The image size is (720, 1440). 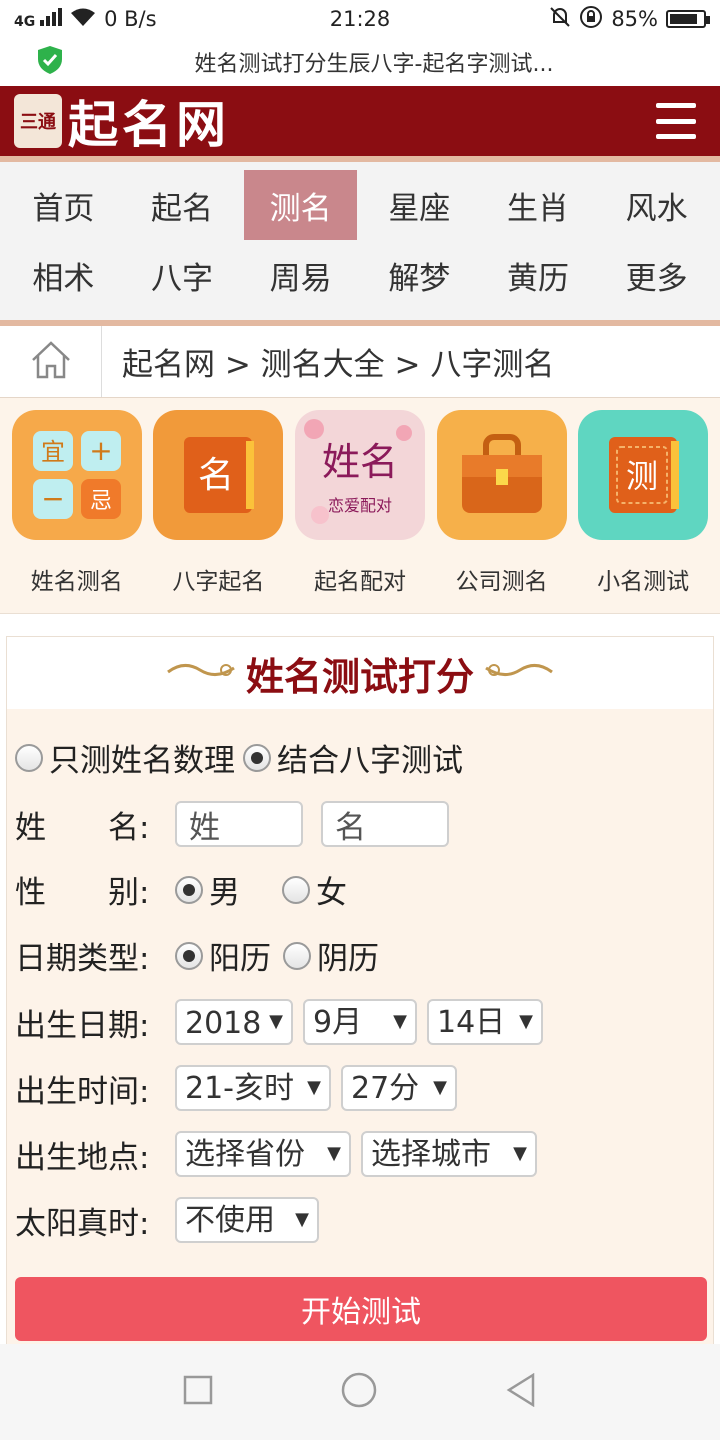 What do you see at coordinates (591, 19) in the screenshot?
I see `rotation-lock-icon` at bounding box center [591, 19].